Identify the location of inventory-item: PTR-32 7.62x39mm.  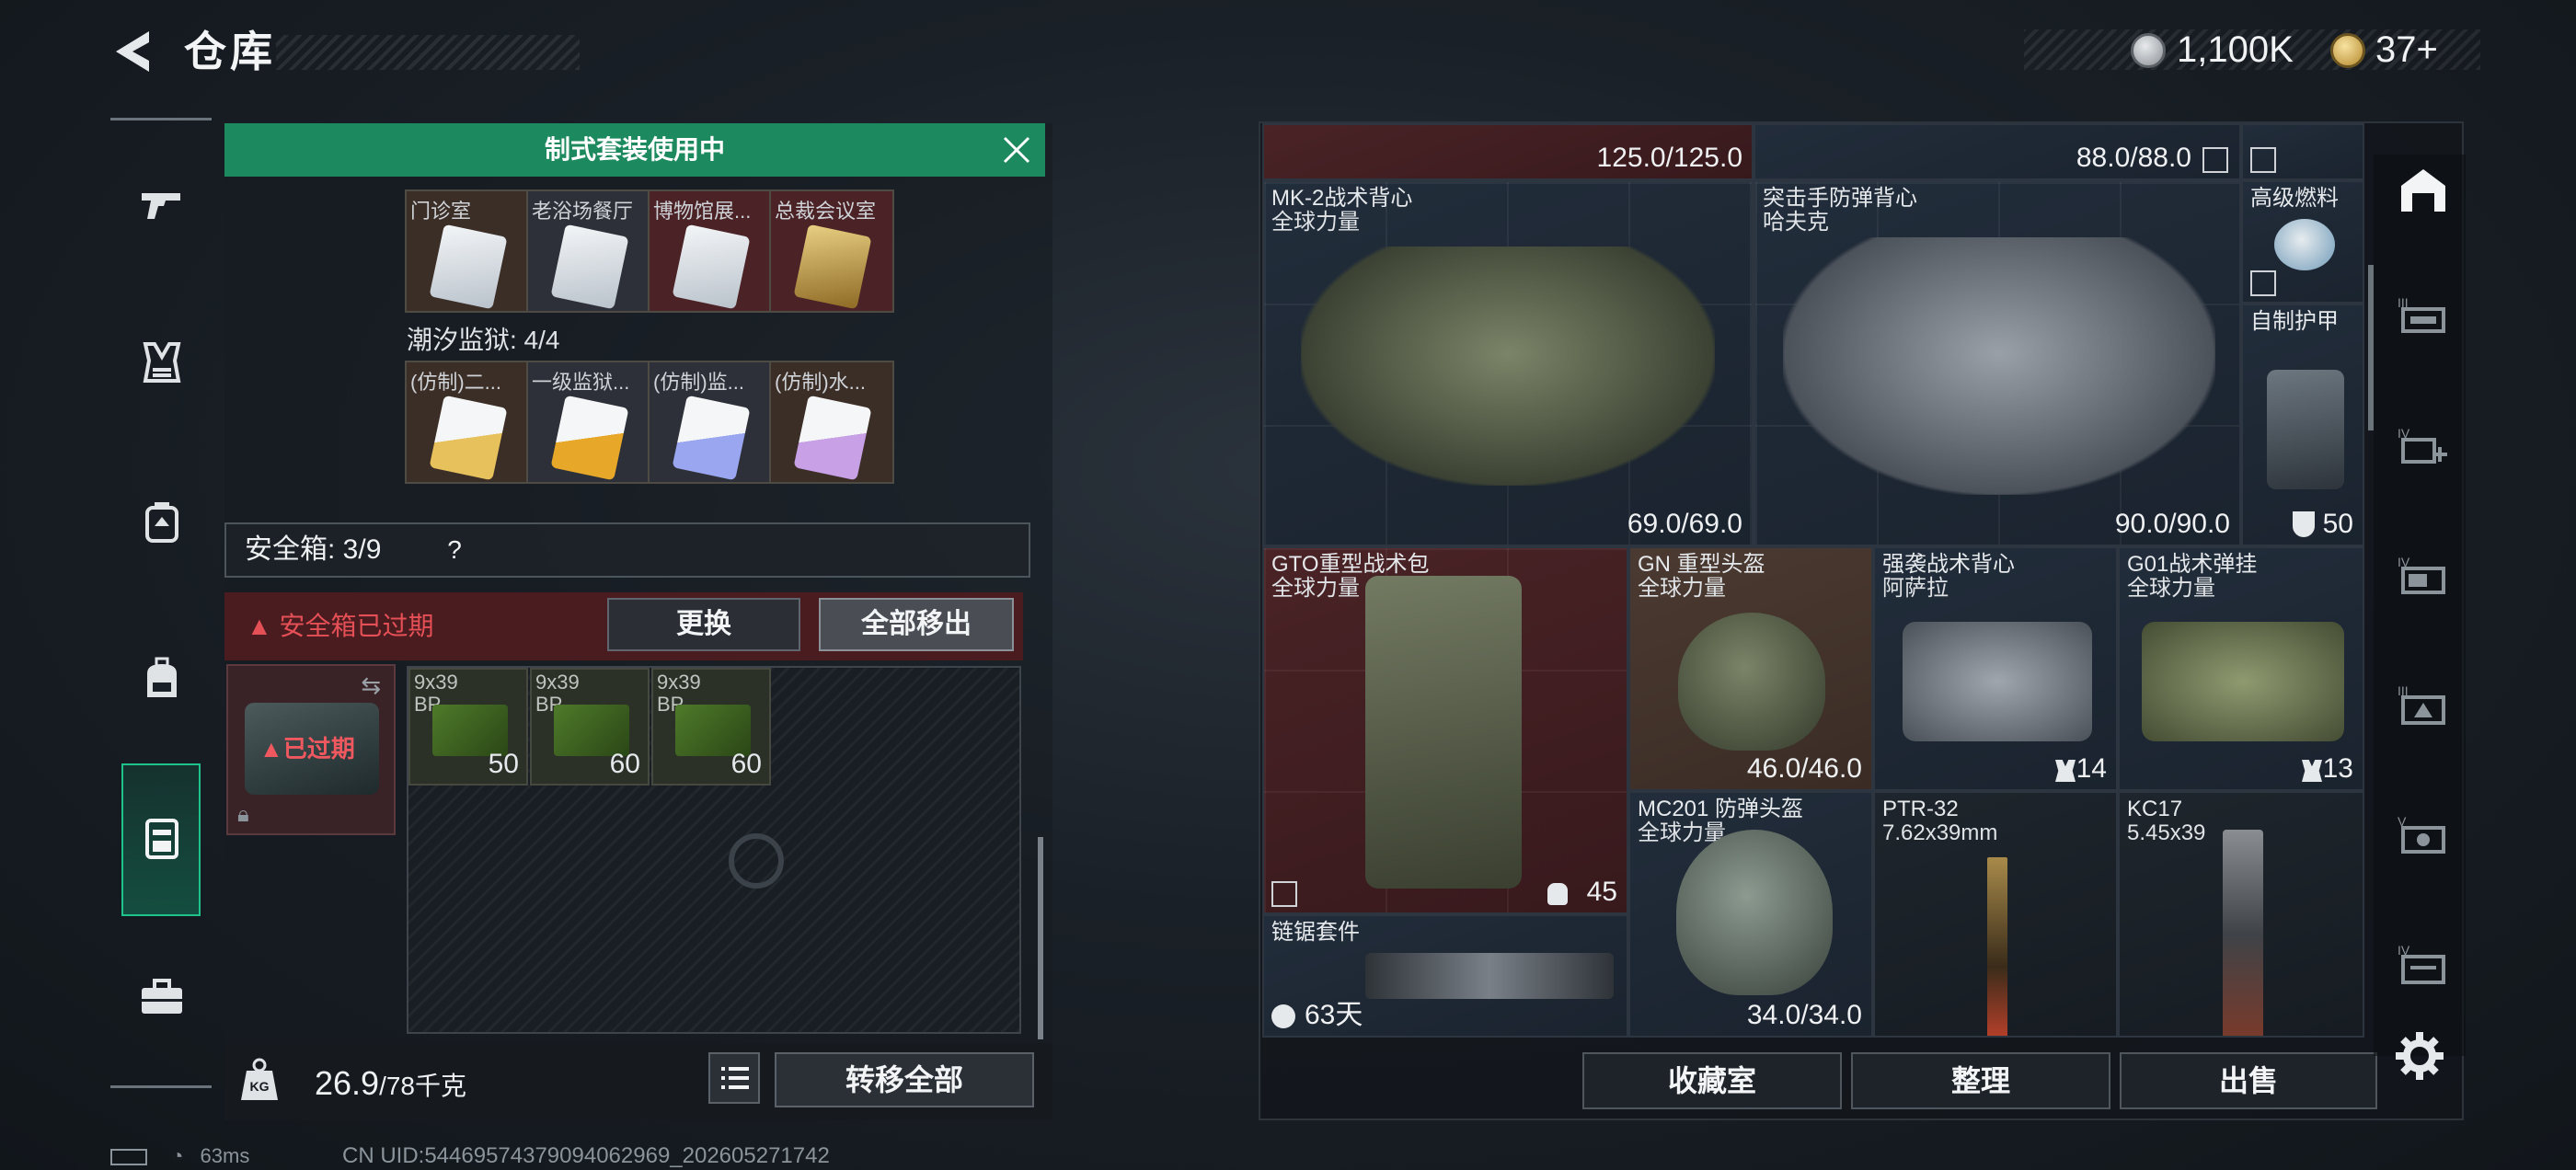
(1995, 914).